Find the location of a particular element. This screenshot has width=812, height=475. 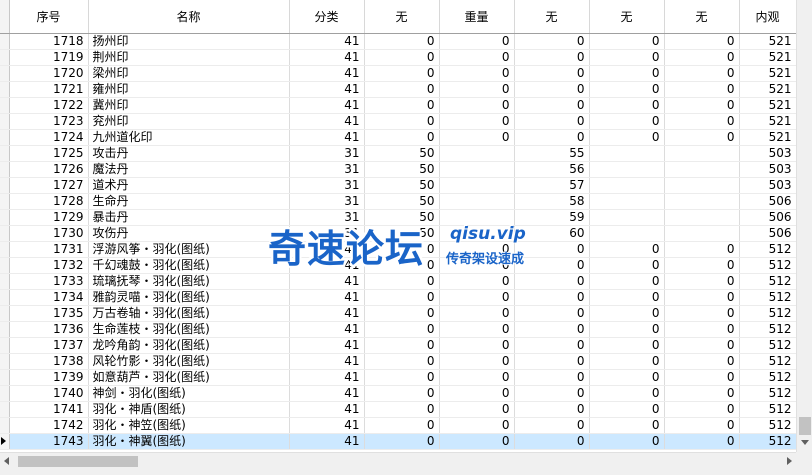

table-row: 1739 如意葫芦・羽化(图纸) 41 0 0 0 0 0 512 is located at coordinates (398, 377).